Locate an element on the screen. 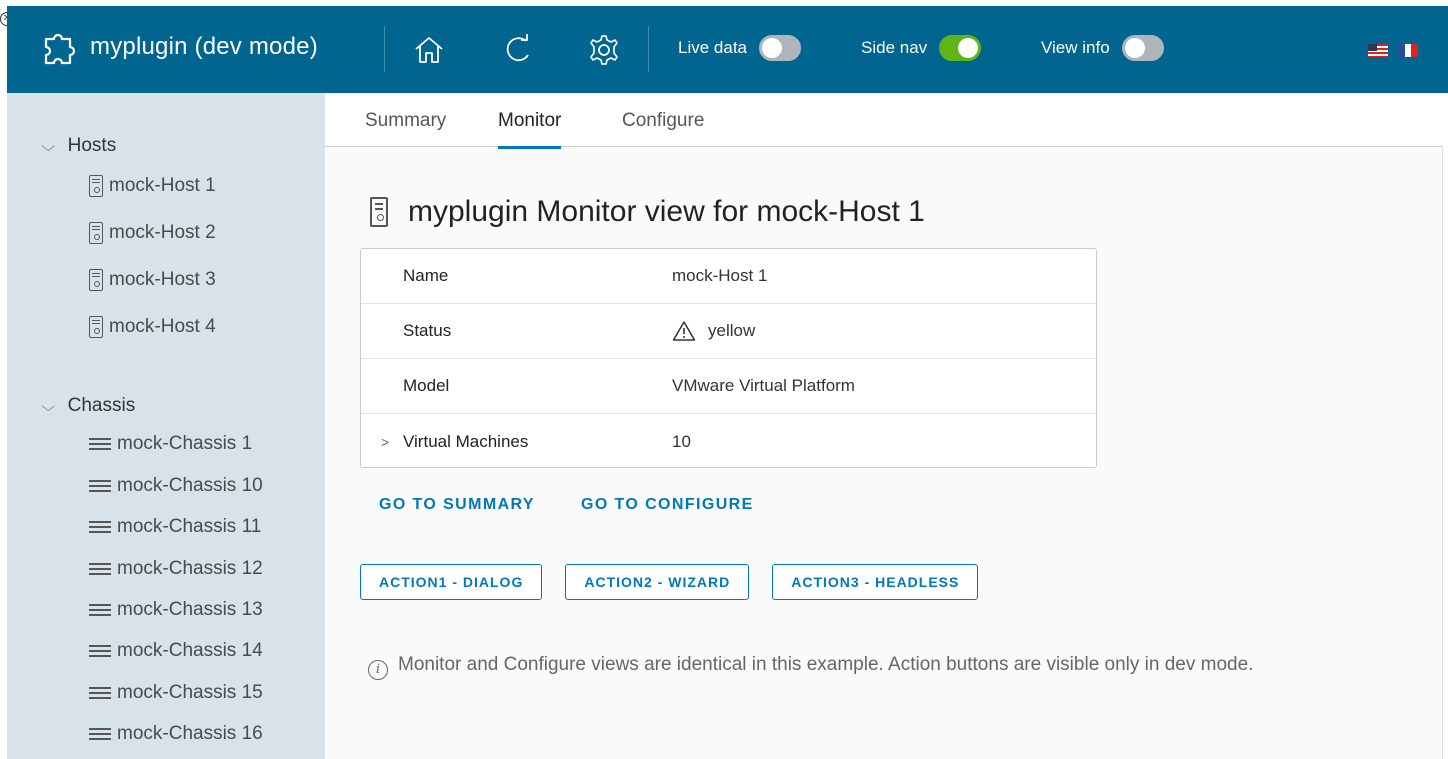  home-button is located at coordinates (429, 50).